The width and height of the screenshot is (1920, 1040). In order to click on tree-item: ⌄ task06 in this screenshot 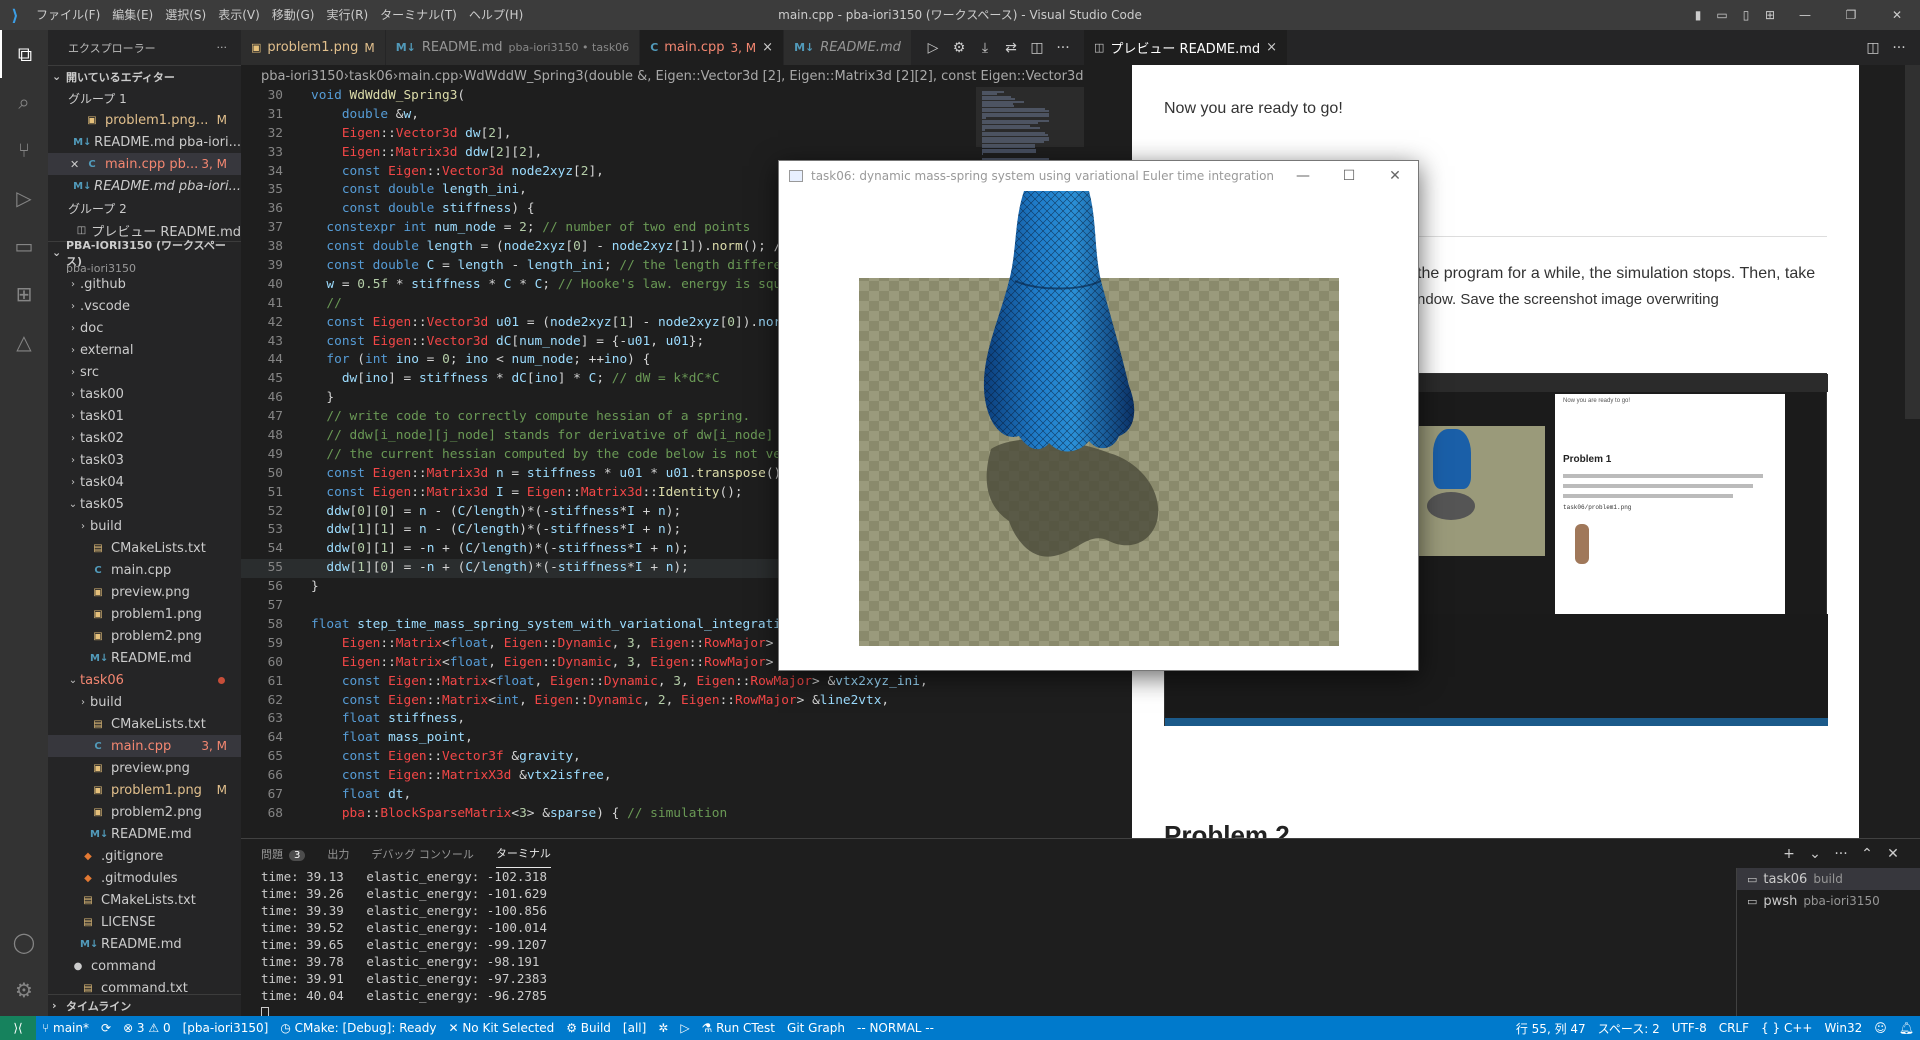, I will do `click(144, 680)`.